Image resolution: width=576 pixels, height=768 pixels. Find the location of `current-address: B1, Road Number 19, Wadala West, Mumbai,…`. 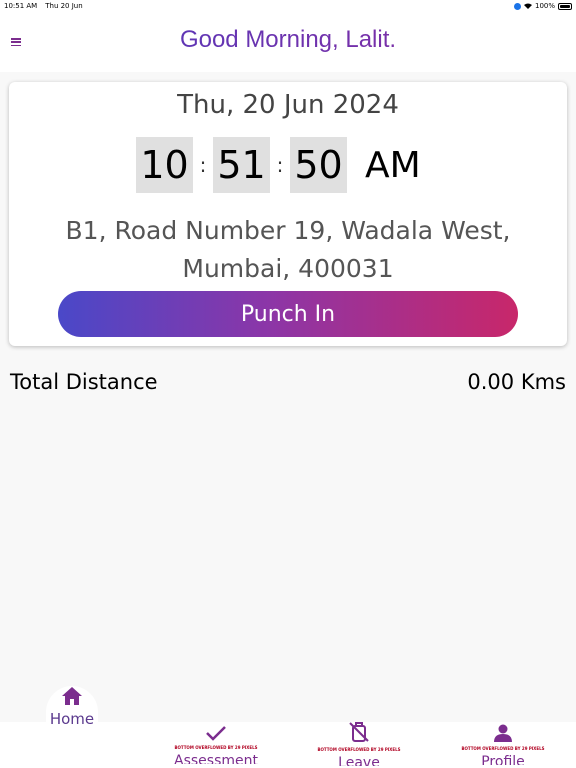

current-address: B1, Road Number 19, Wadala West, Mumbai,… is located at coordinates (288, 249).